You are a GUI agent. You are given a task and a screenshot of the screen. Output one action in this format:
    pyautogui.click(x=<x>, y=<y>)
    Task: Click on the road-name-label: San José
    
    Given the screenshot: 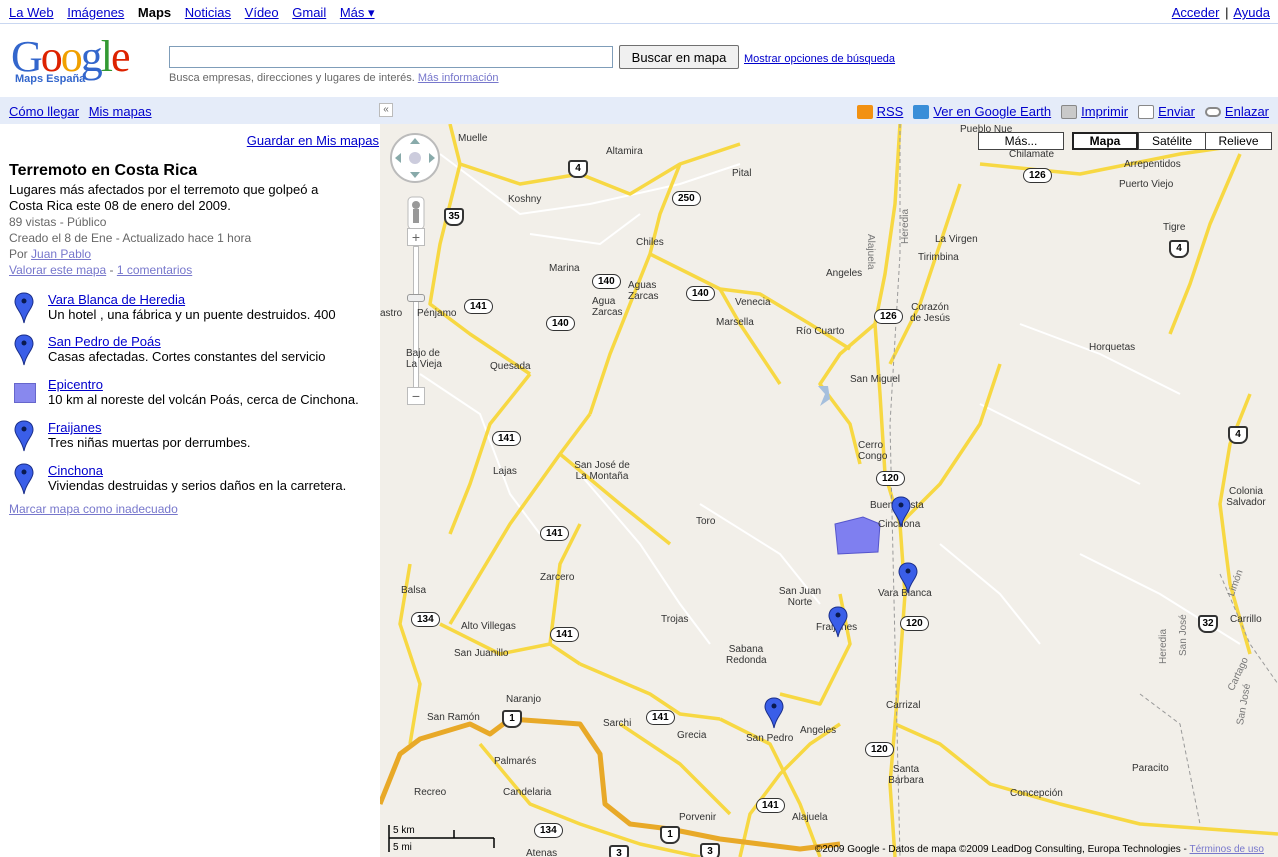 What is the action you would take?
    pyautogui.click(x=1183, y=635)
    